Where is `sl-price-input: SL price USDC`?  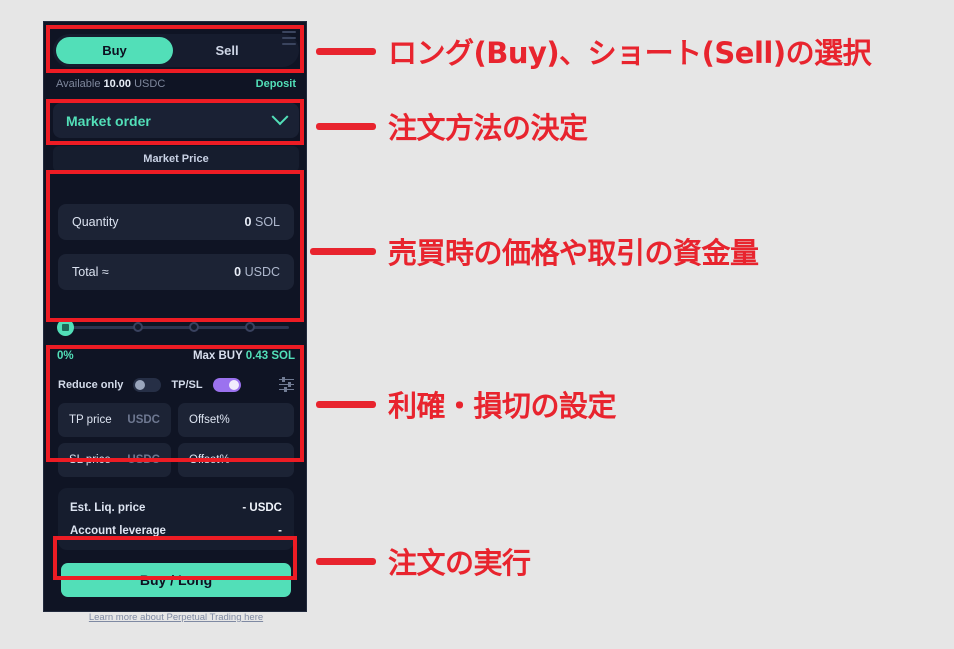 sl-price-input: SL price USDC is located at coordinates (114, 460).